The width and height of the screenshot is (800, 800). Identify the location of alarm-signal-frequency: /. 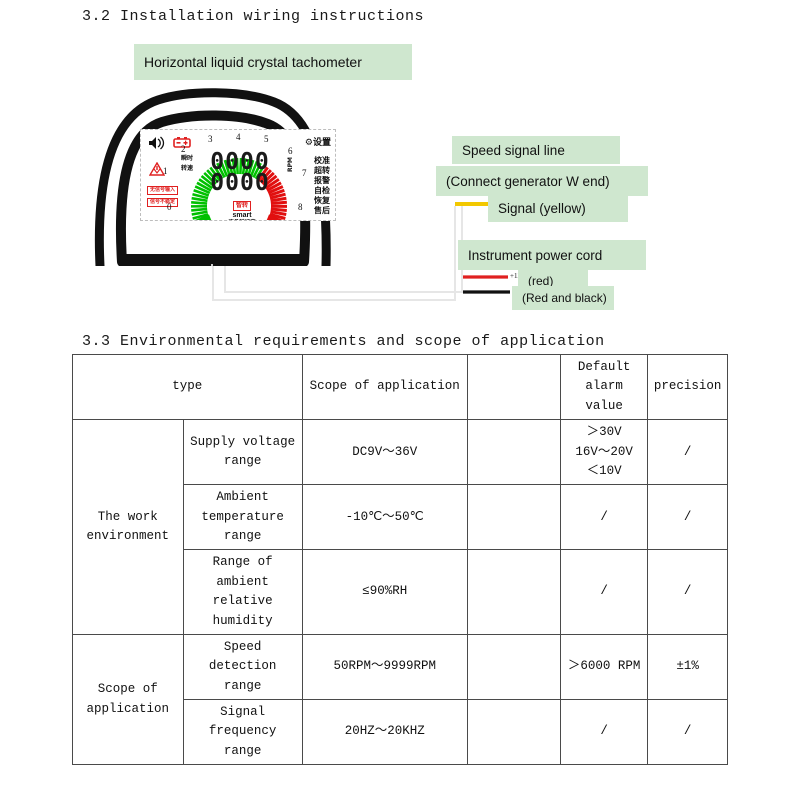
(604, 732).